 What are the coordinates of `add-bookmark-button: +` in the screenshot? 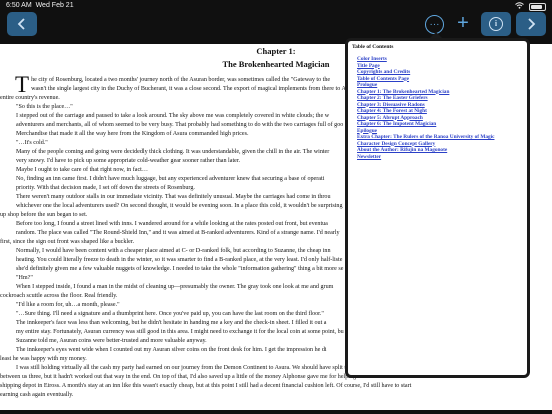 It's located at (463, 23).